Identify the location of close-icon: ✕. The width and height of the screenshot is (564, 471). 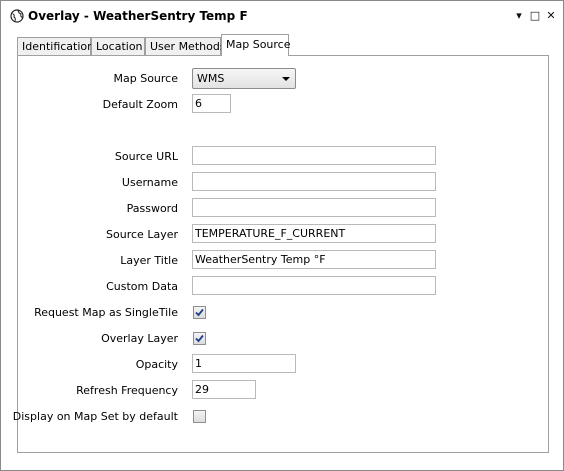
(551, 16).